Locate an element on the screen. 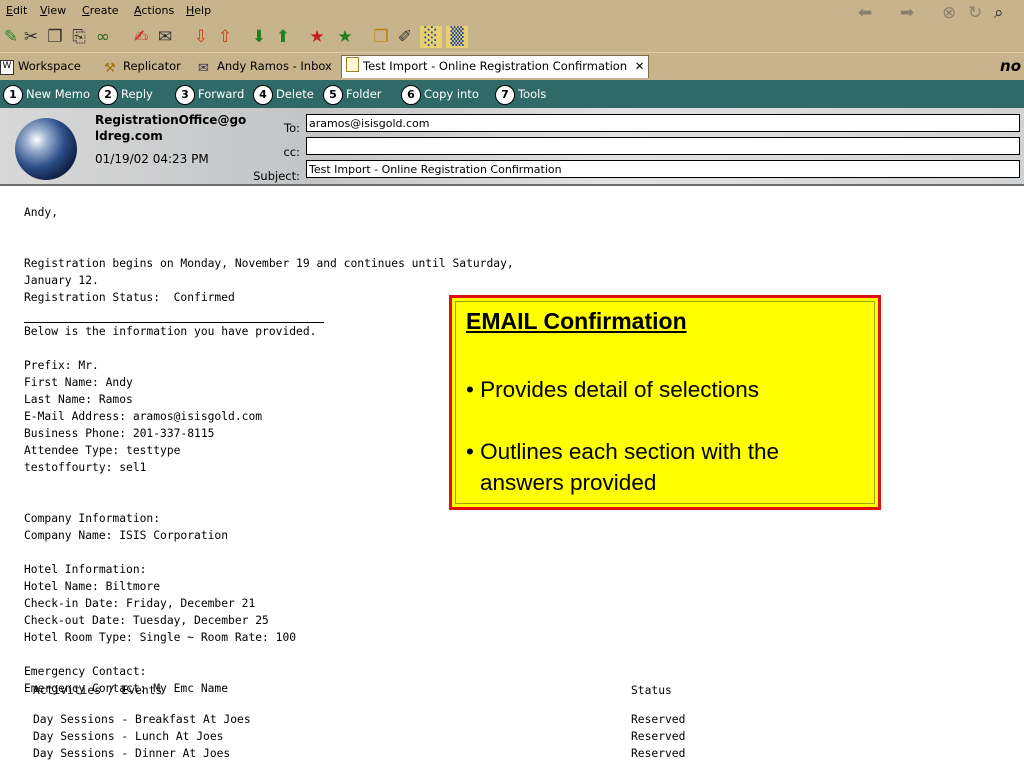  menu-actions: Actions is located at coordinates (154, 10).